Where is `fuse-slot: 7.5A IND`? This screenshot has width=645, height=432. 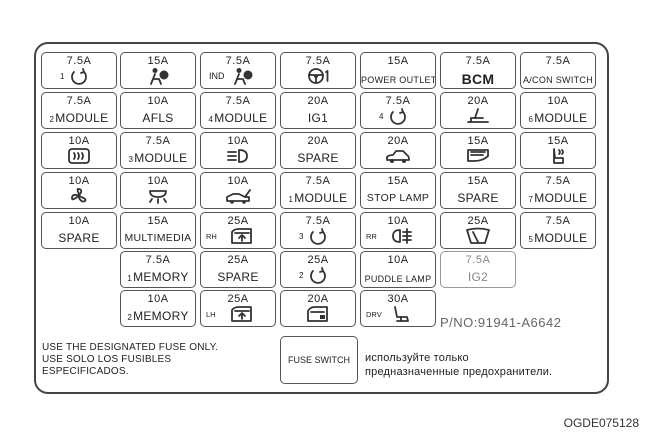 fuse-slot: 7.5A IND is located at coordinates (238, 70).